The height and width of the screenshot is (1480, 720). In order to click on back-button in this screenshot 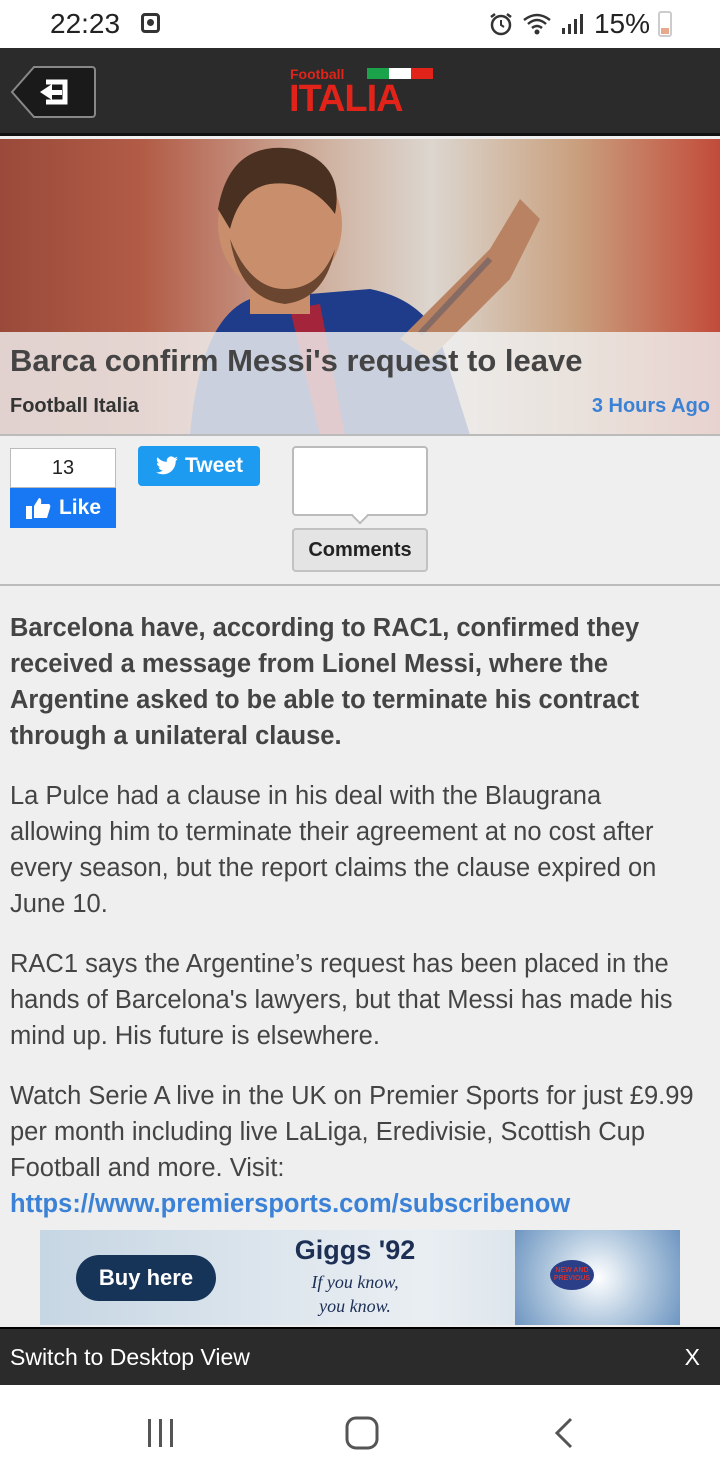, I will do `click(53, 92)`.